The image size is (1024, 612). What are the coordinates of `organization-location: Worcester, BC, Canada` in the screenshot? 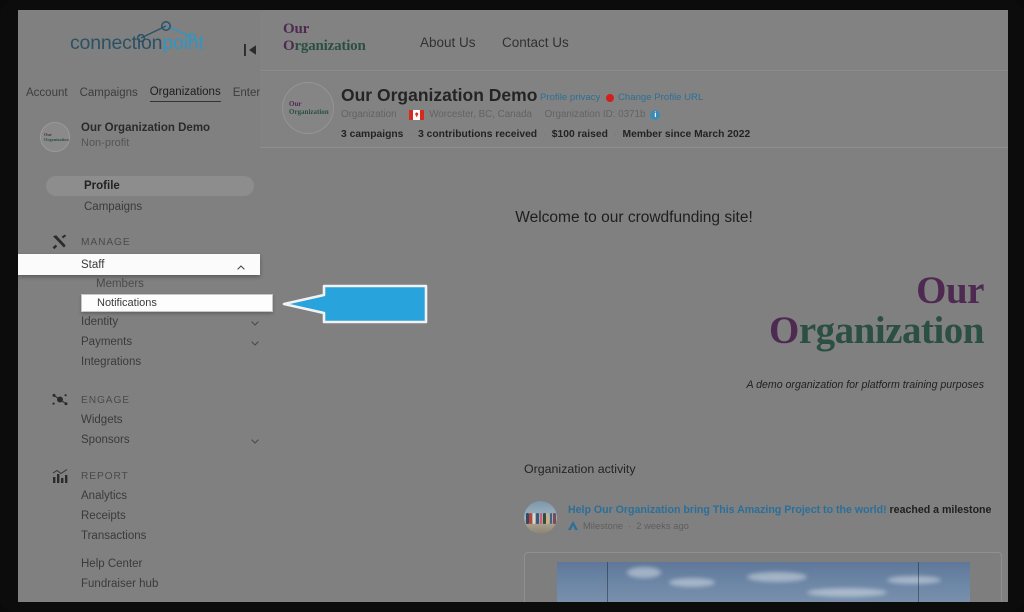 It's located at (480, 114).